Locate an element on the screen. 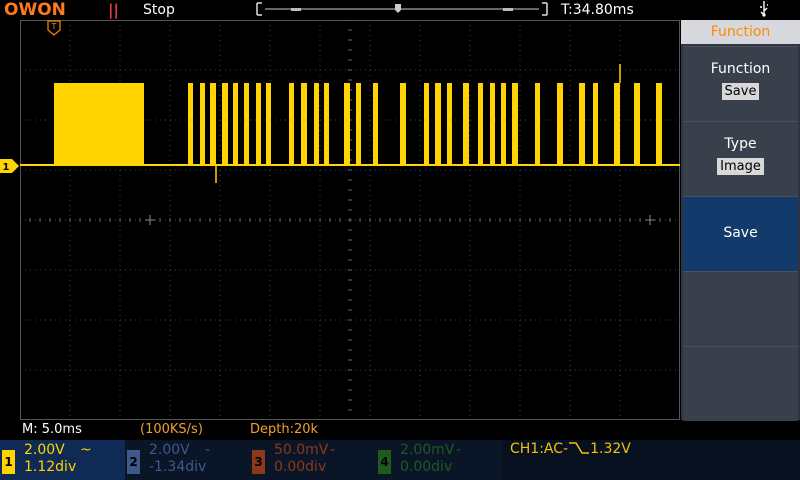 The width and height of the screenshot is (800, 480). menu-title: Function is located at coordinates (740, 32).